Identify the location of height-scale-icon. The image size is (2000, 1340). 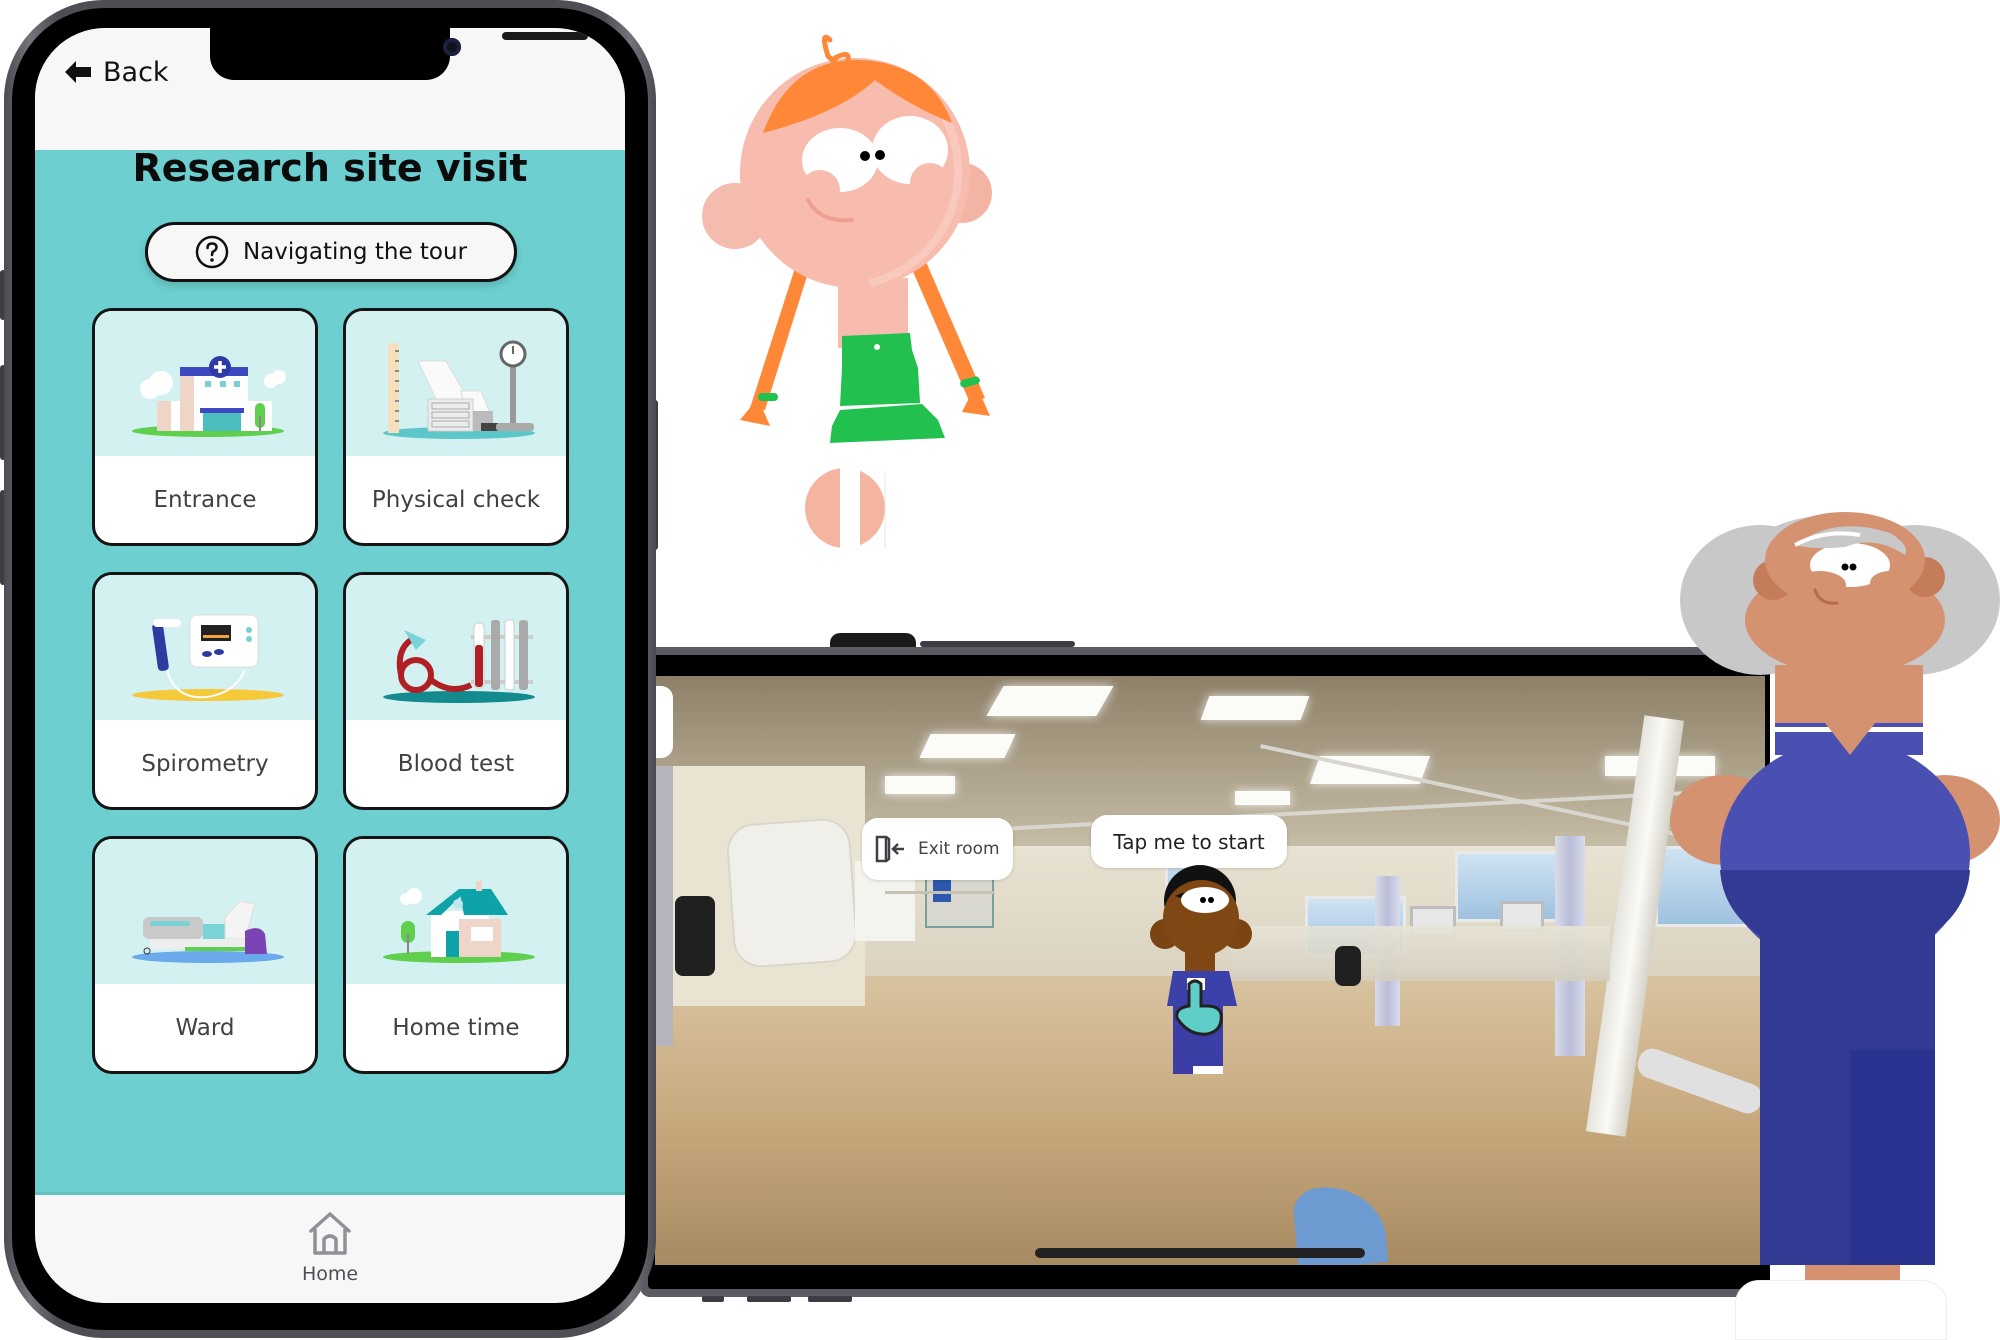
(459, 389).